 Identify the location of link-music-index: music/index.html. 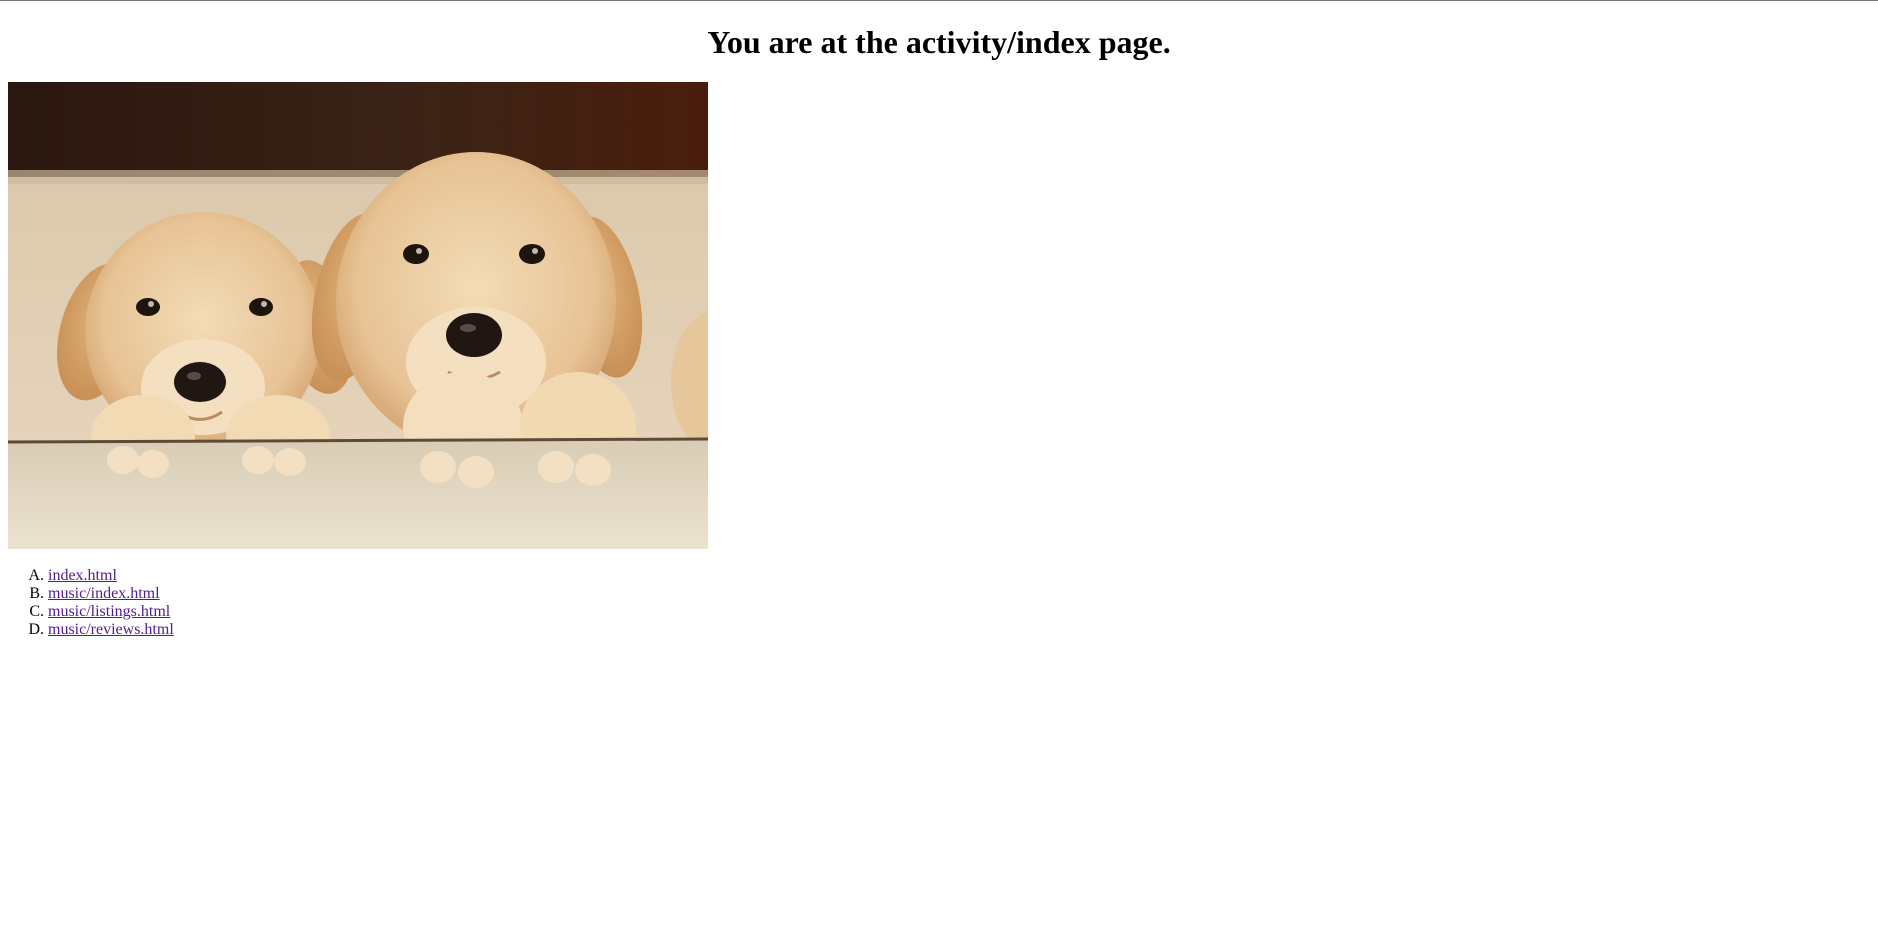
(104, 593).